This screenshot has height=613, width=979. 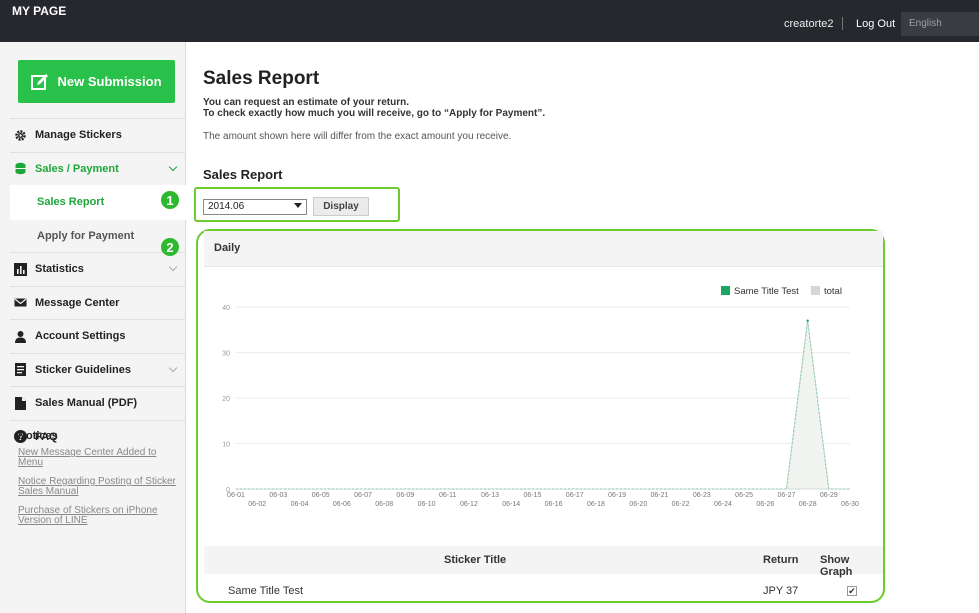 I want to click on user-icon, so click(x=20, y=336).